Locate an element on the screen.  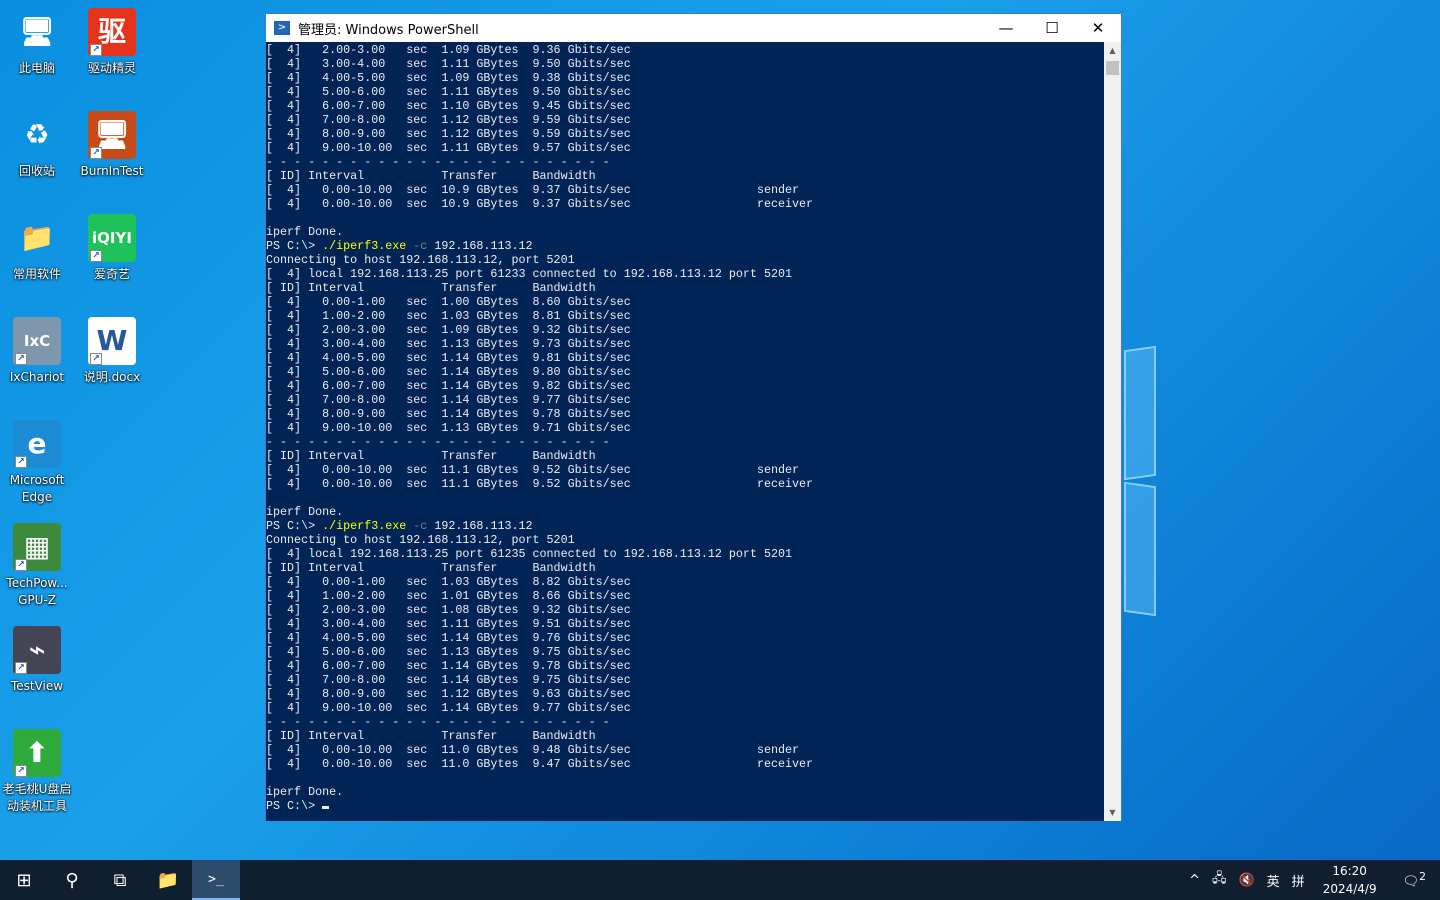
file-explorer-button: 📁 is located at coordinates (168, 880).